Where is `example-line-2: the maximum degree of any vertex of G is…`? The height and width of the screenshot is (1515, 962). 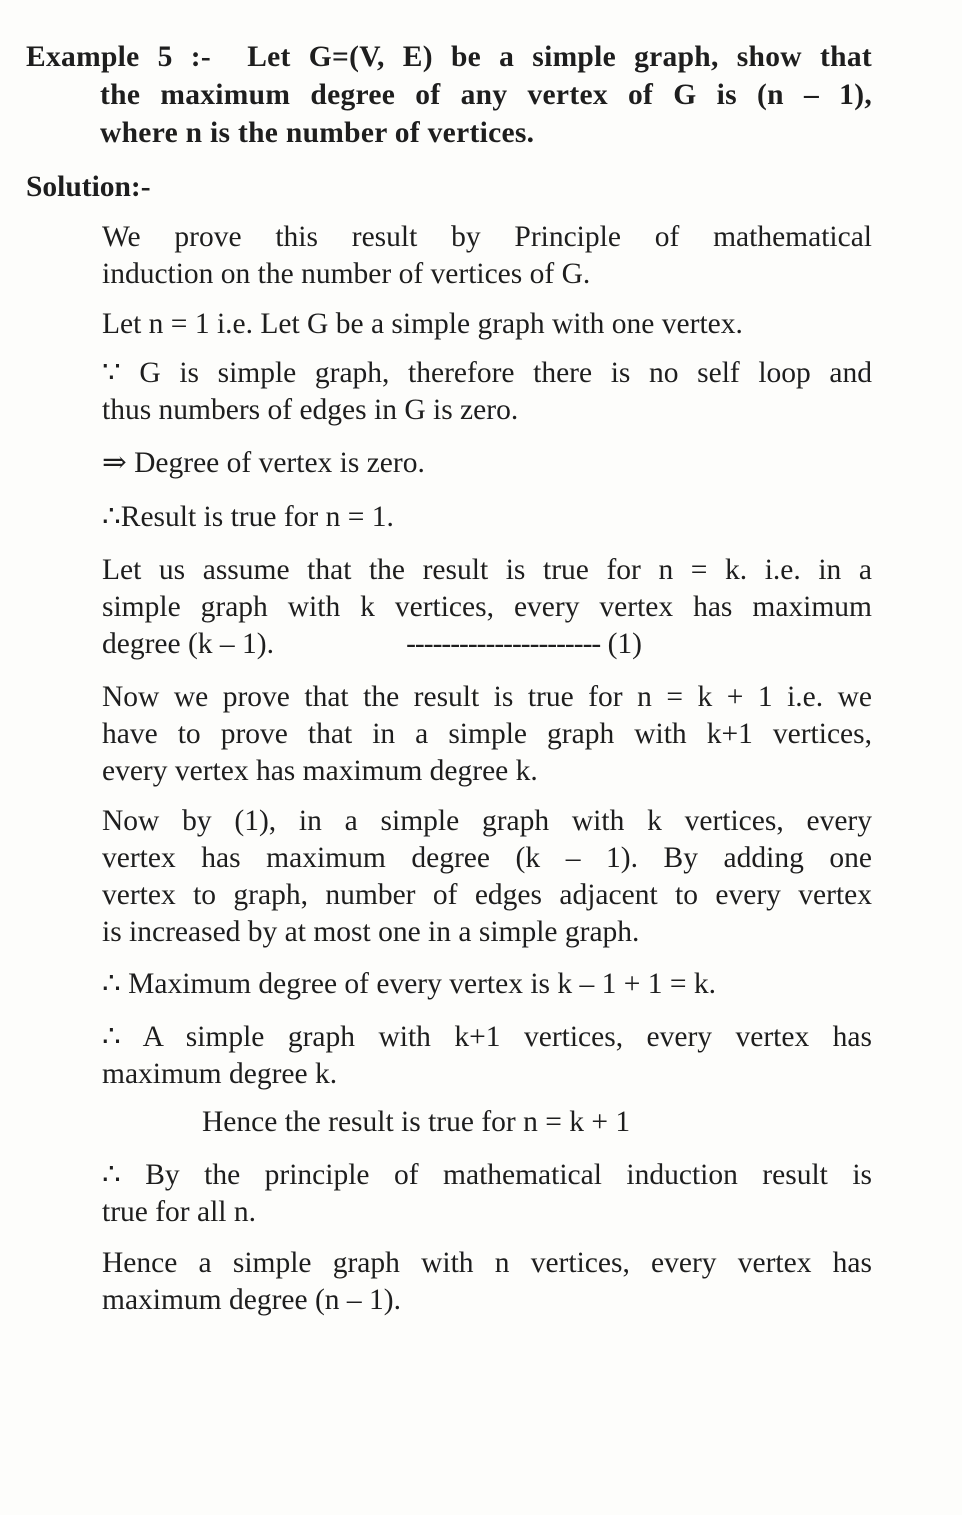 example-line-2: the maximum degree of any vertex of G is… is located at coordinates (486, 95).